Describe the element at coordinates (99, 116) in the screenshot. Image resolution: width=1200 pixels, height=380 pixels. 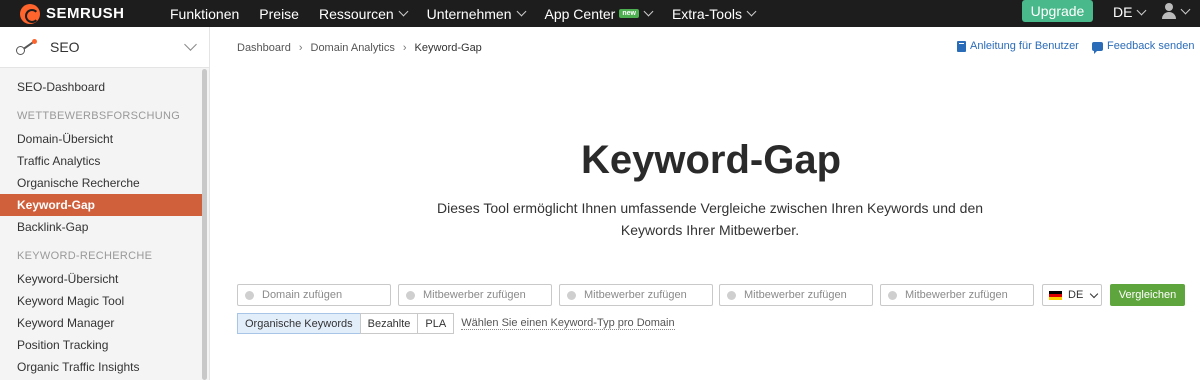
I see `sidebar-section-heading: WETTBEWERBSFORSCHUNG` at that location.